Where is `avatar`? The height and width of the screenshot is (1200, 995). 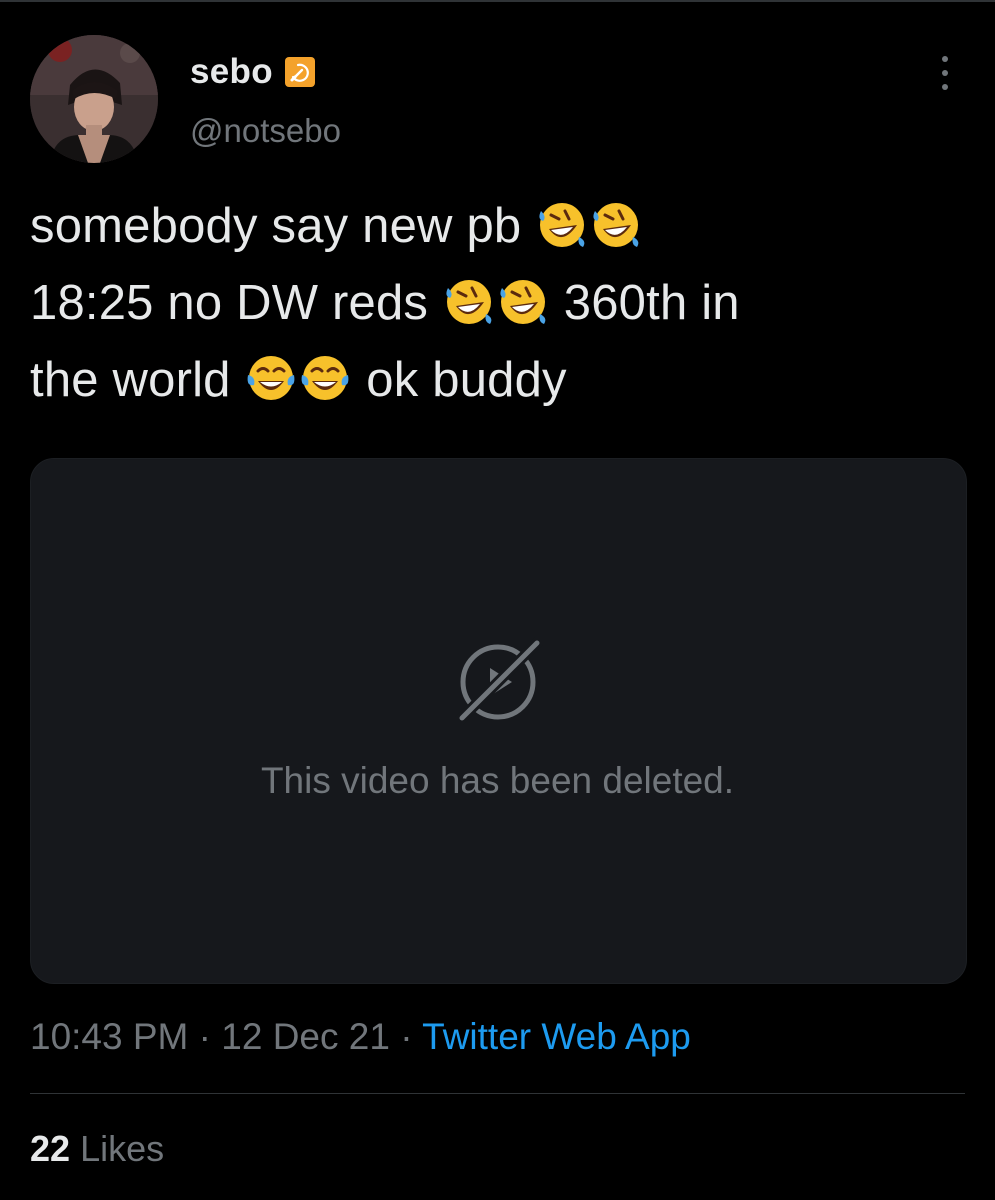
avatar is located at coordinates (94, 99).